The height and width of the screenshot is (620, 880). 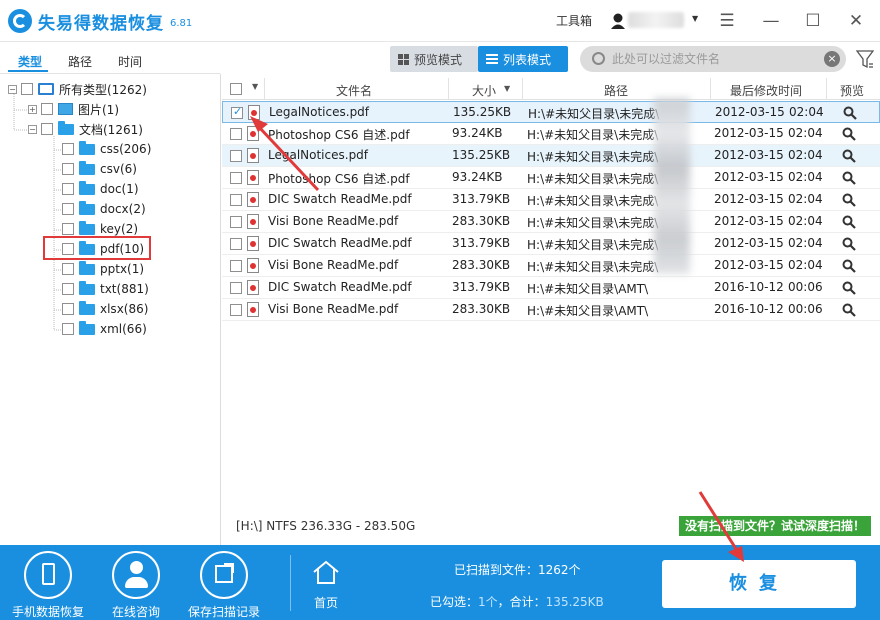 I want to click on filter-icon, so click(x=865, y=59).